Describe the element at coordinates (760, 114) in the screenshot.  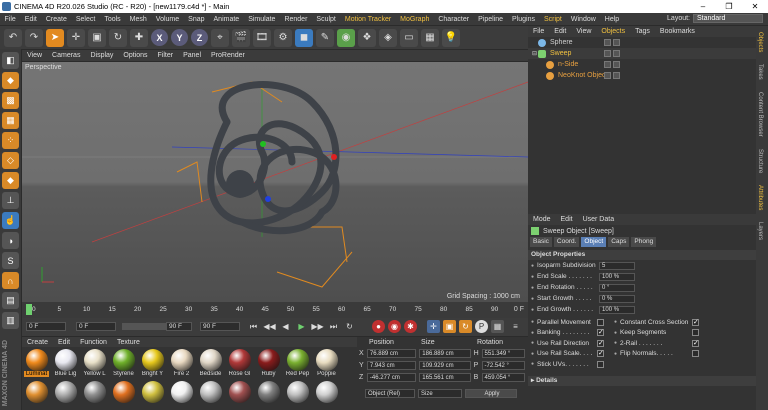
I see `dock-tab: Content Browser` at that location.